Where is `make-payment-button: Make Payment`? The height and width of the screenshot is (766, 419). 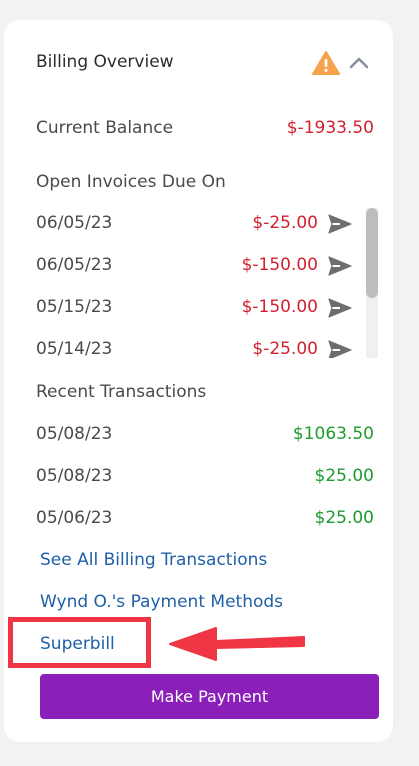
make-payment-button: Make Payment is located at coordinates (209, 696).